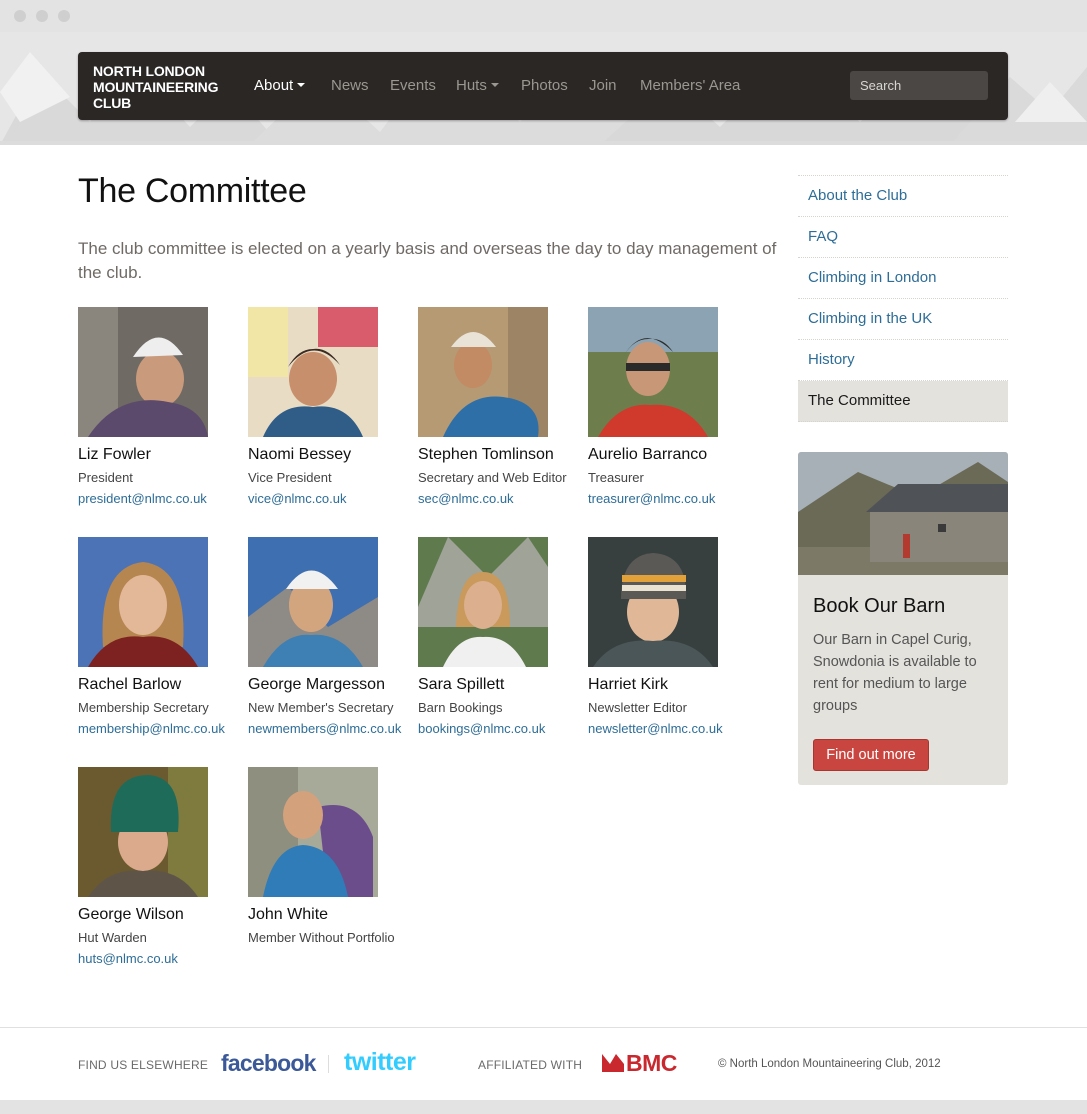 The height and width of the screenshot is (1114, 1087). I want to click on sidebar-item-the-committee: The Committee, so click(903, 401).